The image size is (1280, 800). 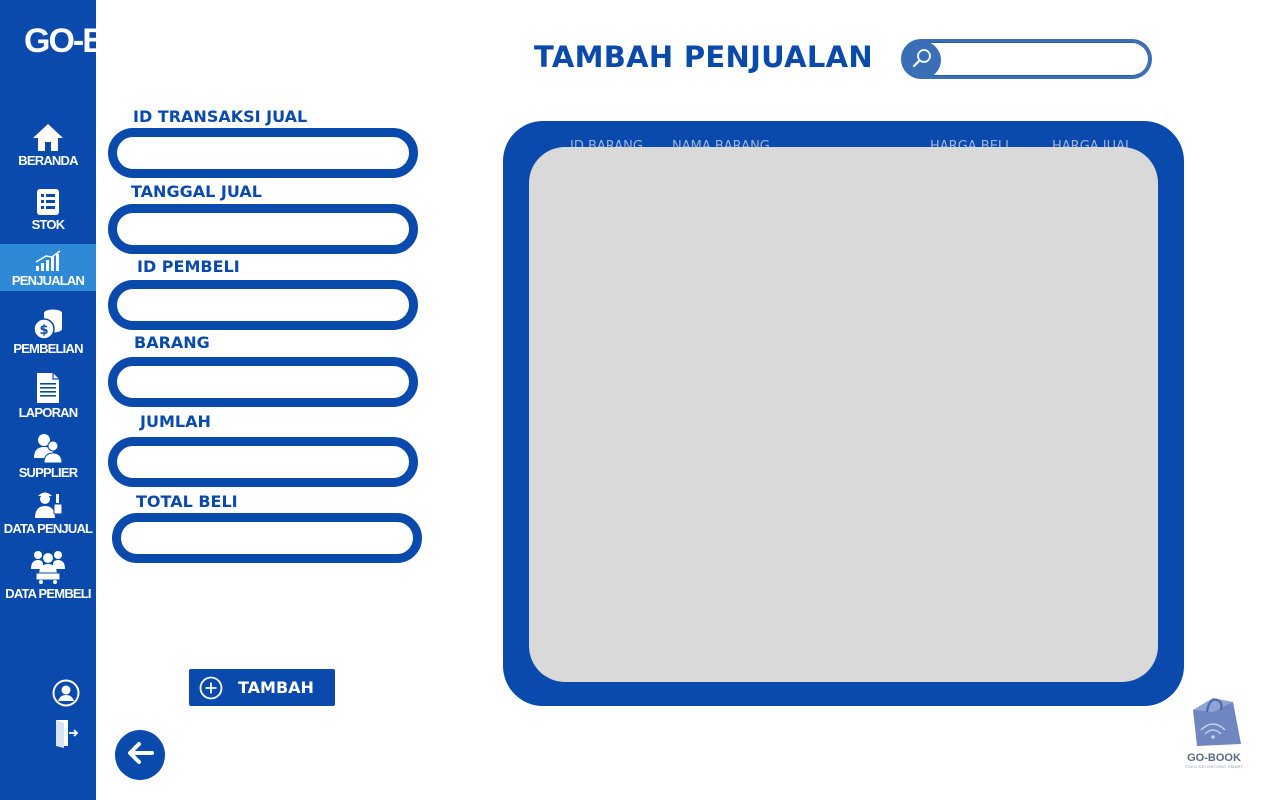 I want to click on id-transaksi-jual-label: ID TRANSAKSI JUAL, so click(x=220, y=116).